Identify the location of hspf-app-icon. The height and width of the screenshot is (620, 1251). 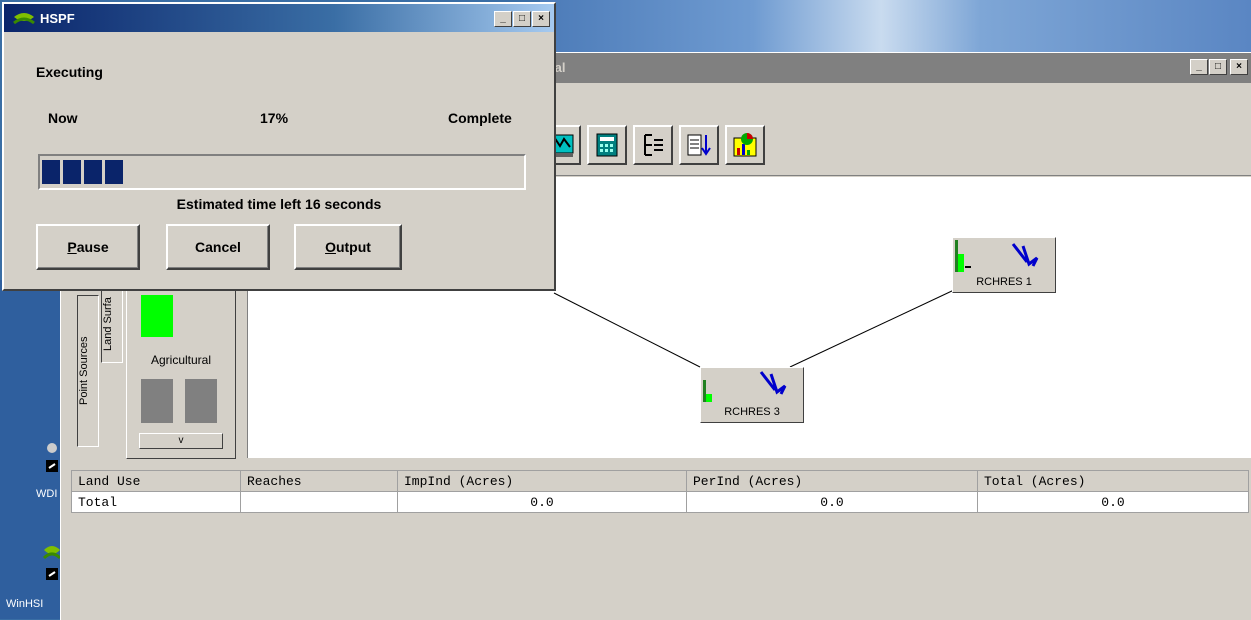
(24, 19).